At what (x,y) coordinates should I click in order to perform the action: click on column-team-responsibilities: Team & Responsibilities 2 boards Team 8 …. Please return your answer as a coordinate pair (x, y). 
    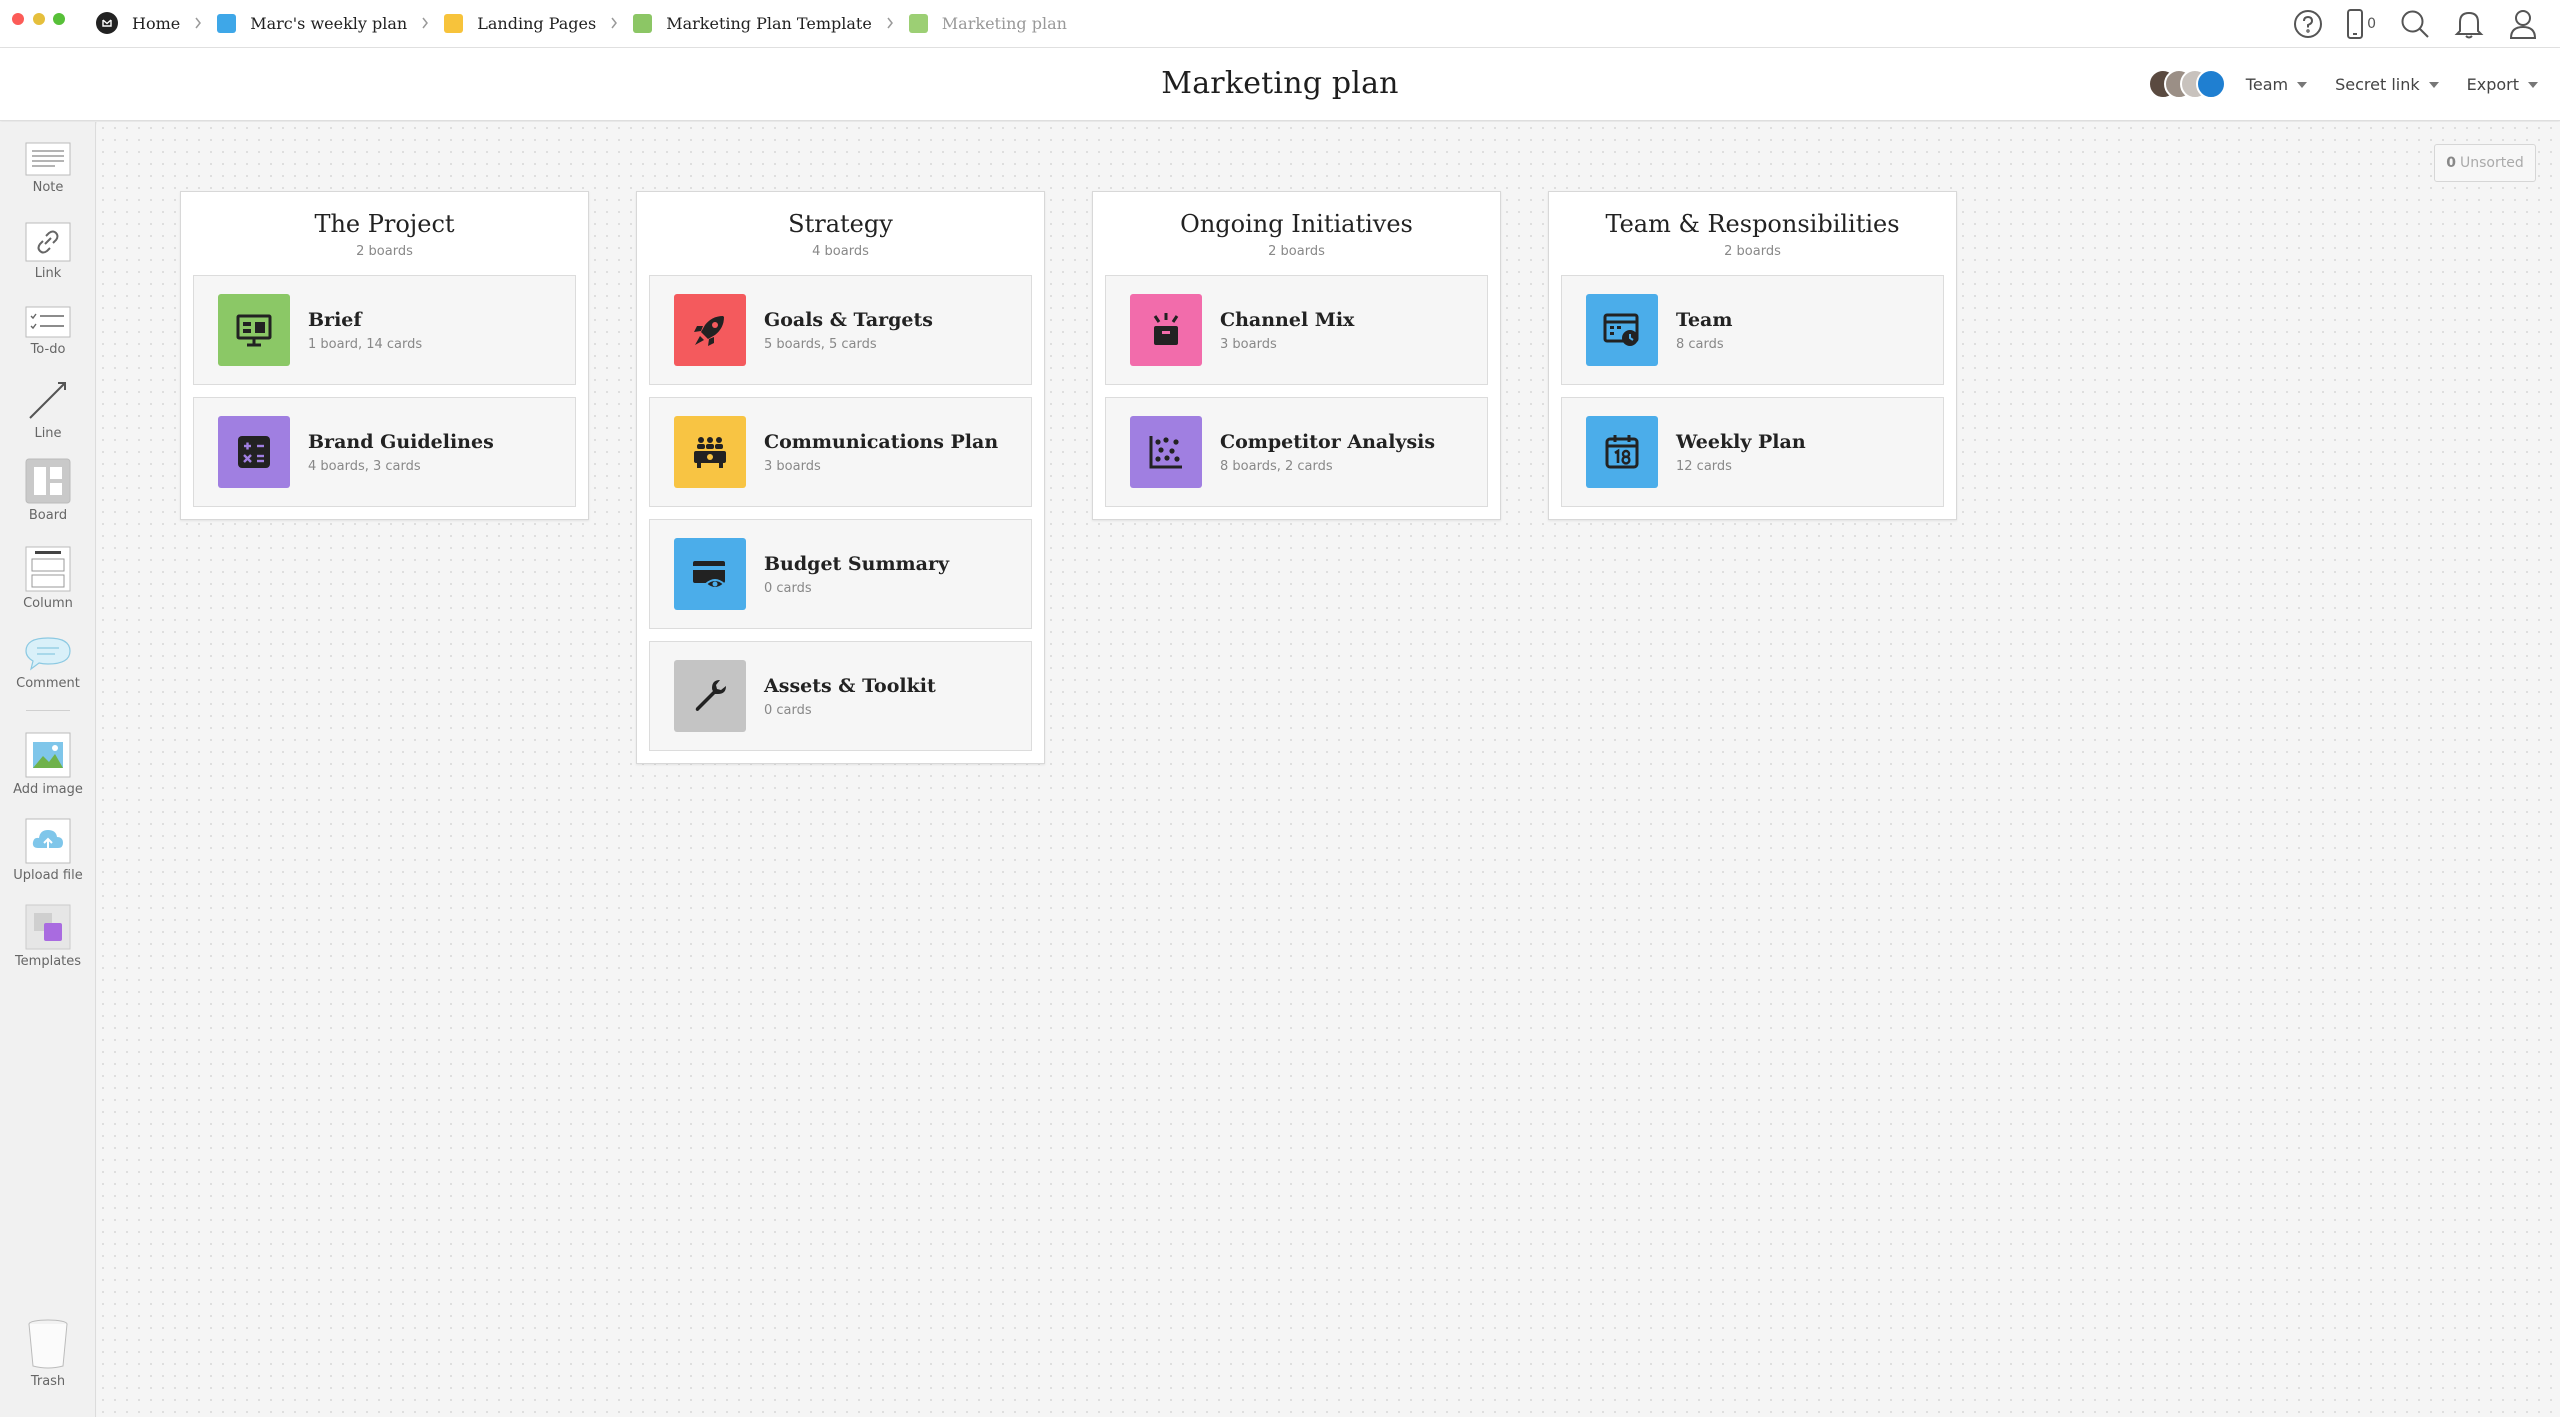
    Looking at the image, I should click on (1752, 355).